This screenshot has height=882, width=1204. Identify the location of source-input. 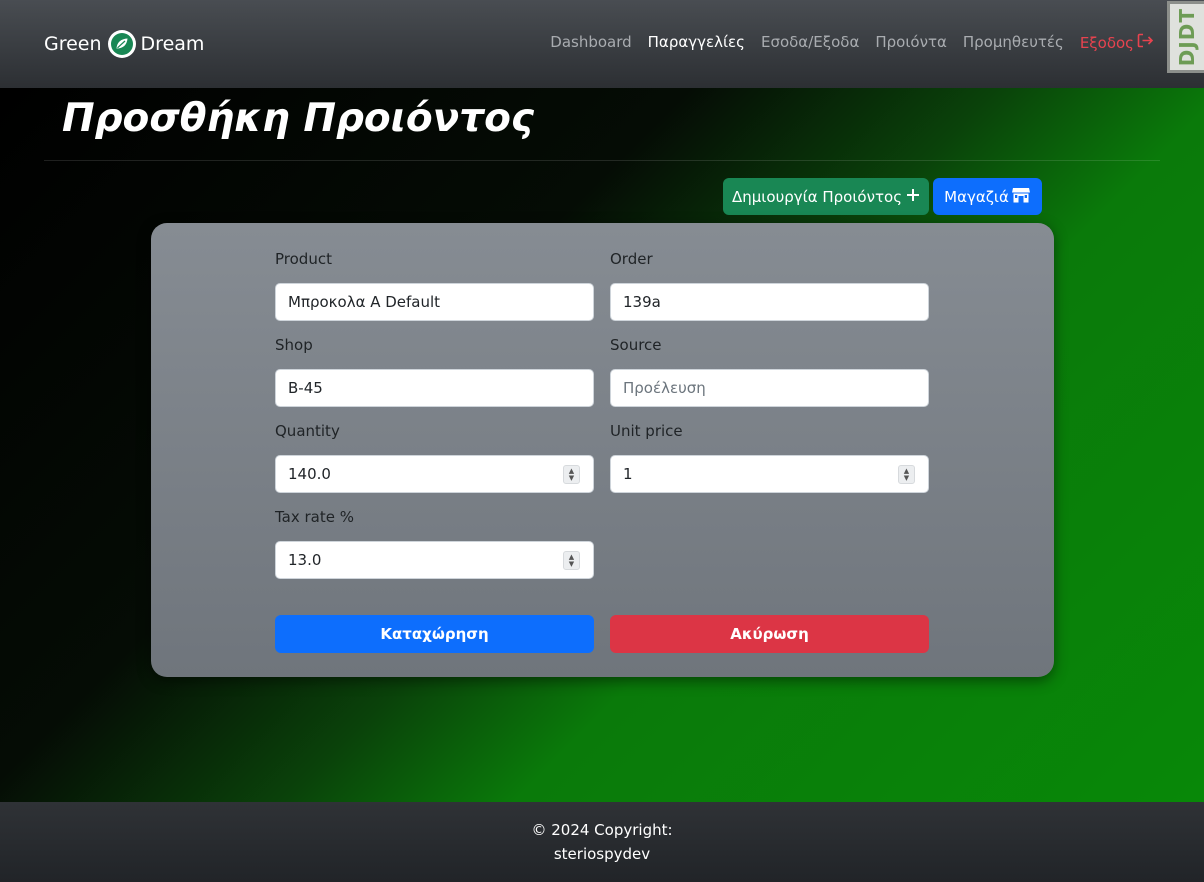
(769, 388).